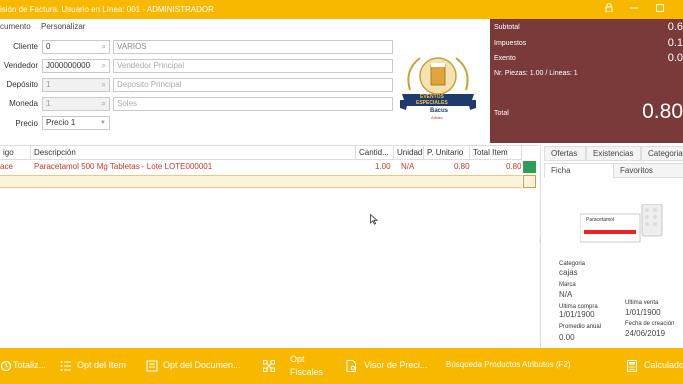 The image size is (683, 384). Describe the element at coordinates (634, 9) in the screenshot. I see `minimize-icon` at that location.